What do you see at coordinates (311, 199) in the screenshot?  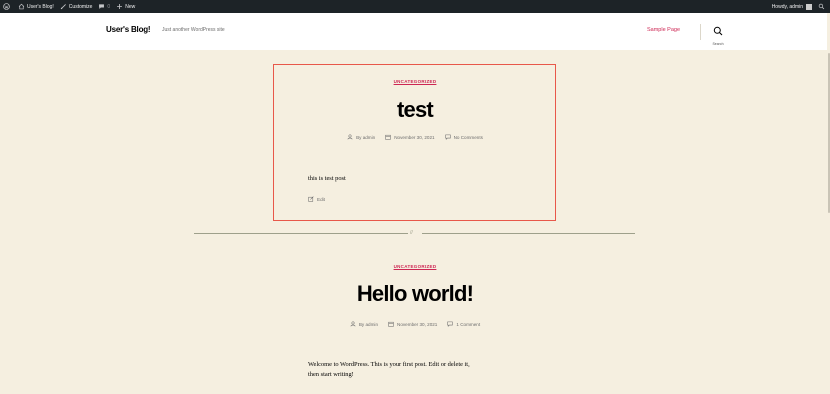 I see `edit-icon` at bounding box center [311, 199].